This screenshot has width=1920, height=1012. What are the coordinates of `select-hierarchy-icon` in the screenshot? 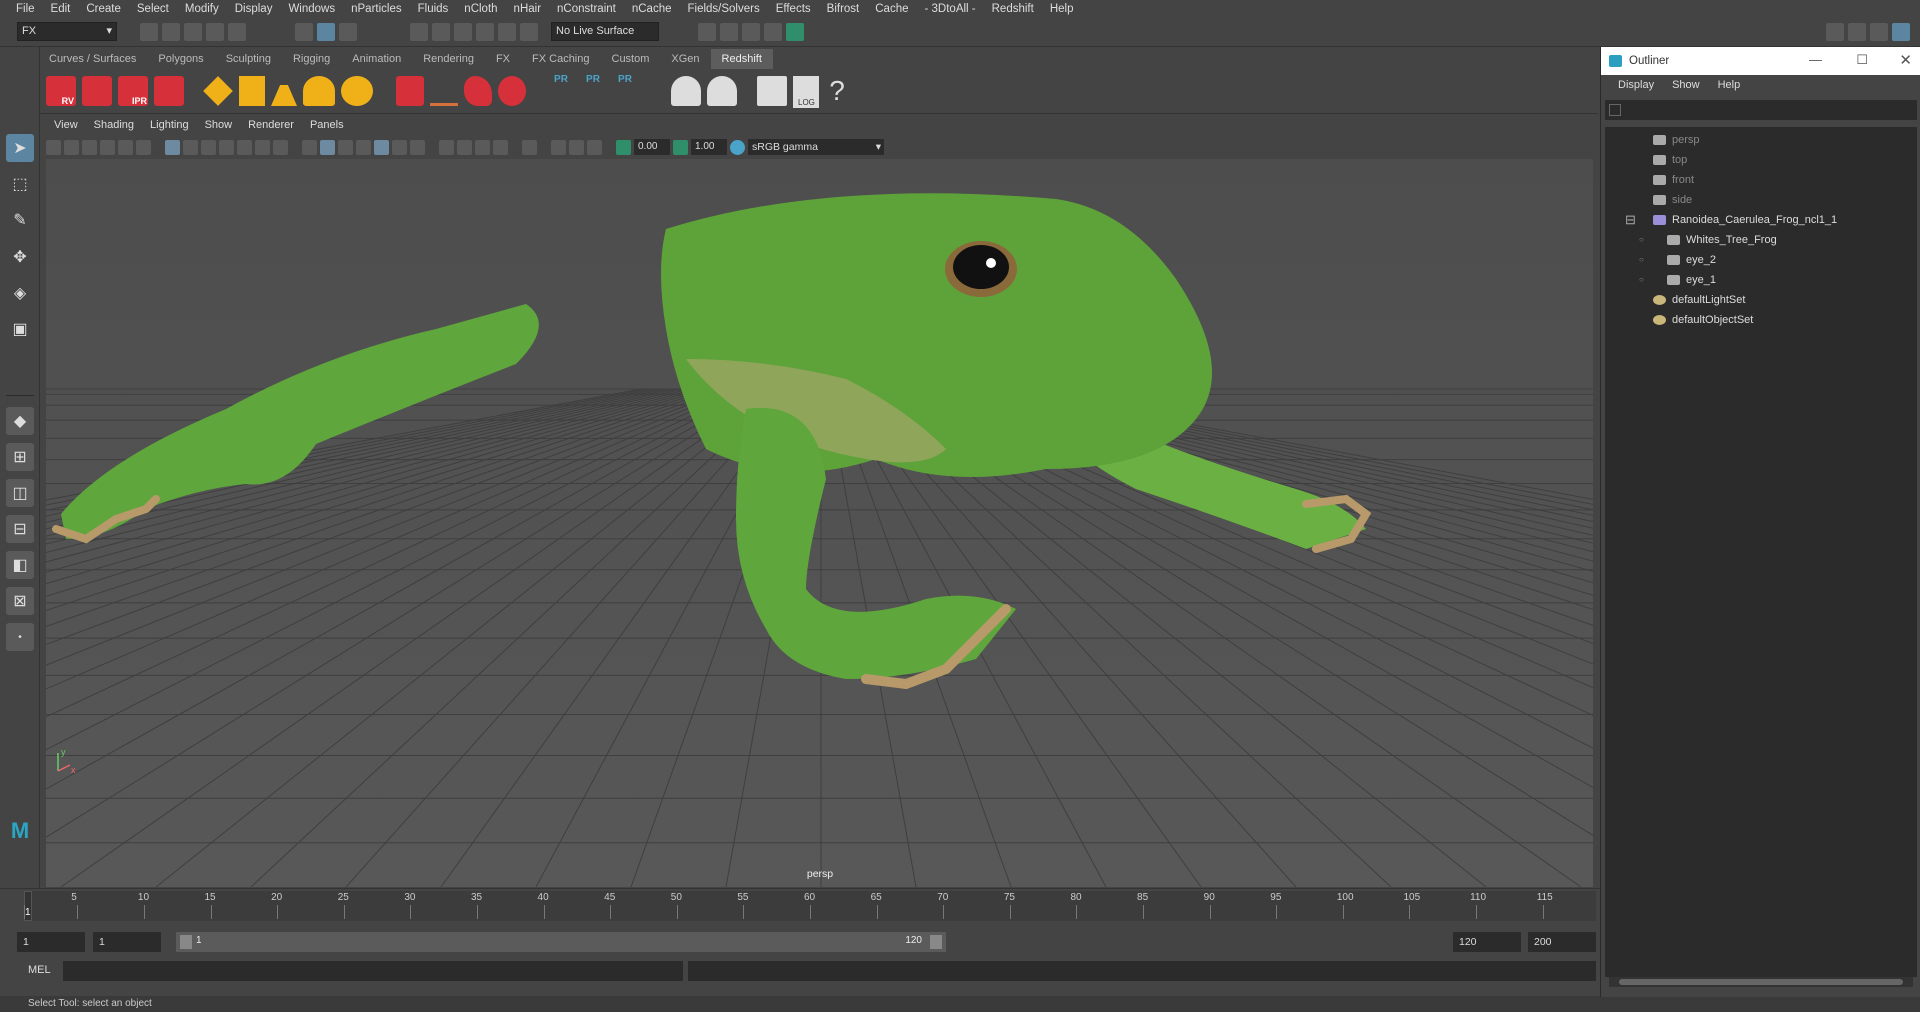 It's located at (304, 32).